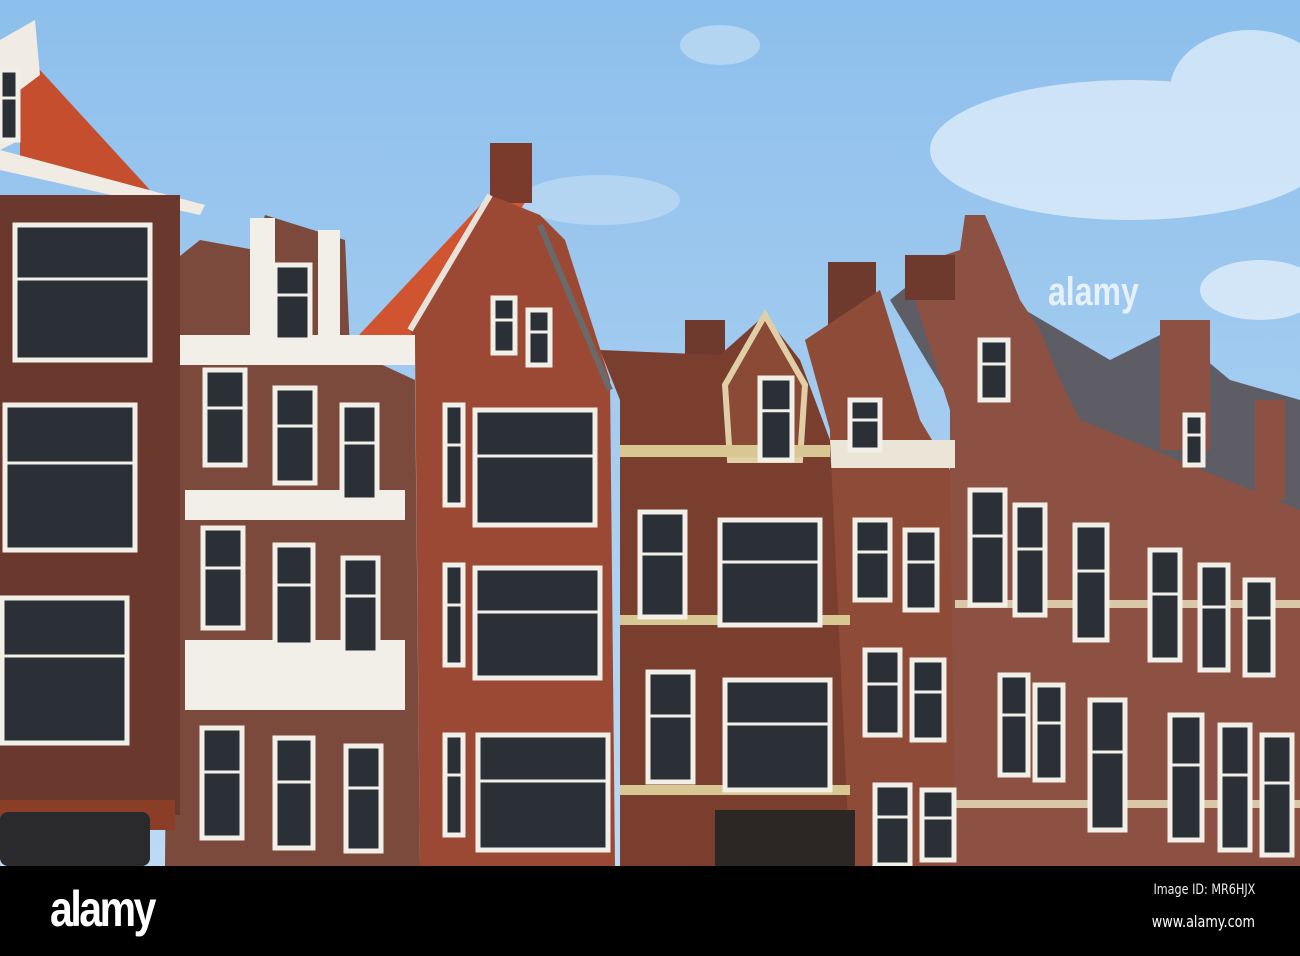  What do you see at coordinates (1093, 292) in the screenshot?
I see `alamy-watermark-overlay: alamy` at bounding box center [1093, 292].